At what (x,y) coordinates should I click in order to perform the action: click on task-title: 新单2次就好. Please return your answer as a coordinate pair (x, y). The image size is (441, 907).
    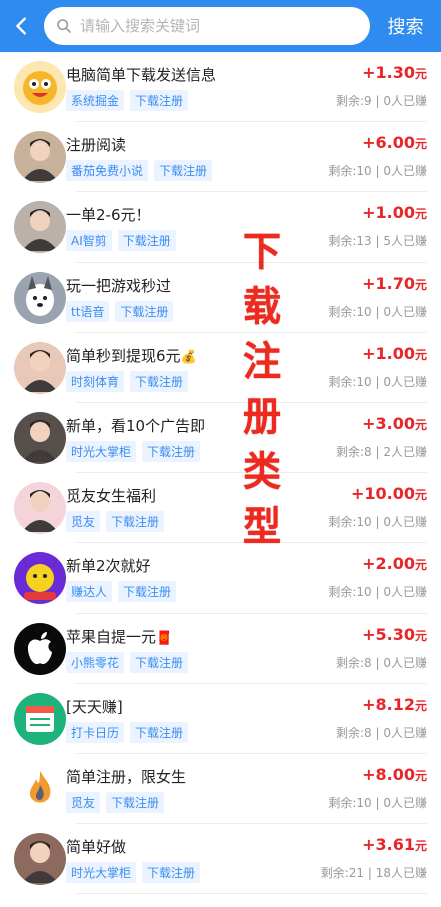
    Looking at the image, I should click on (108, 565).